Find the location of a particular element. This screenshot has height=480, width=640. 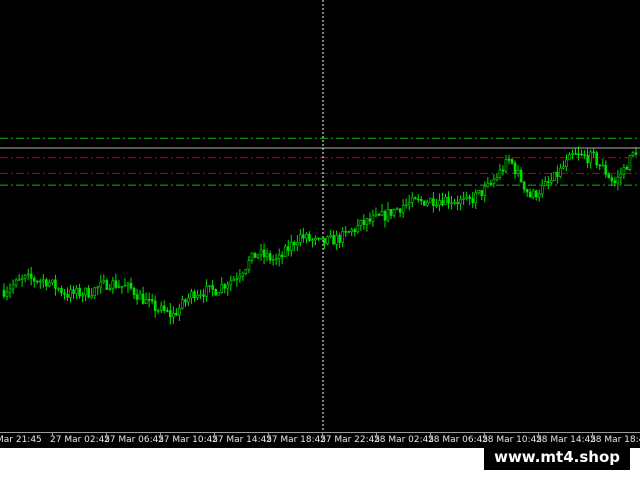

watermark: www.mt4.shop is located at coordinates (557, 457).